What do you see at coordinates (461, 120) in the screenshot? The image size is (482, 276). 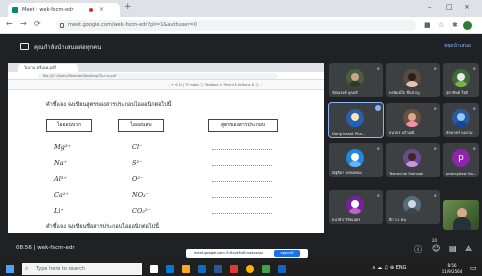 I see `participant-tile: ✕ ฮัยฟาคร์ พลงาม` at bounding box center [461, 120].